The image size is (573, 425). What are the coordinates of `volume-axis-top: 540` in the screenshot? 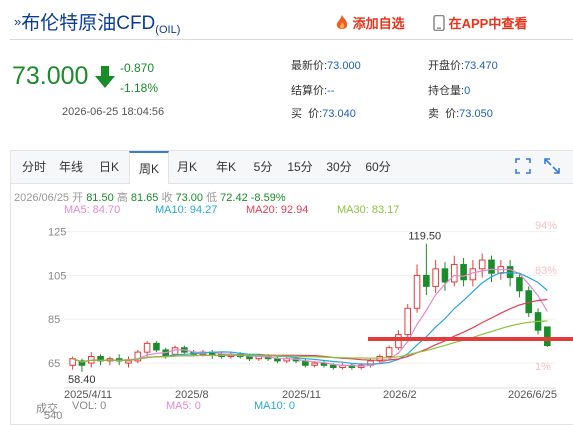 It's located at (53, 416).